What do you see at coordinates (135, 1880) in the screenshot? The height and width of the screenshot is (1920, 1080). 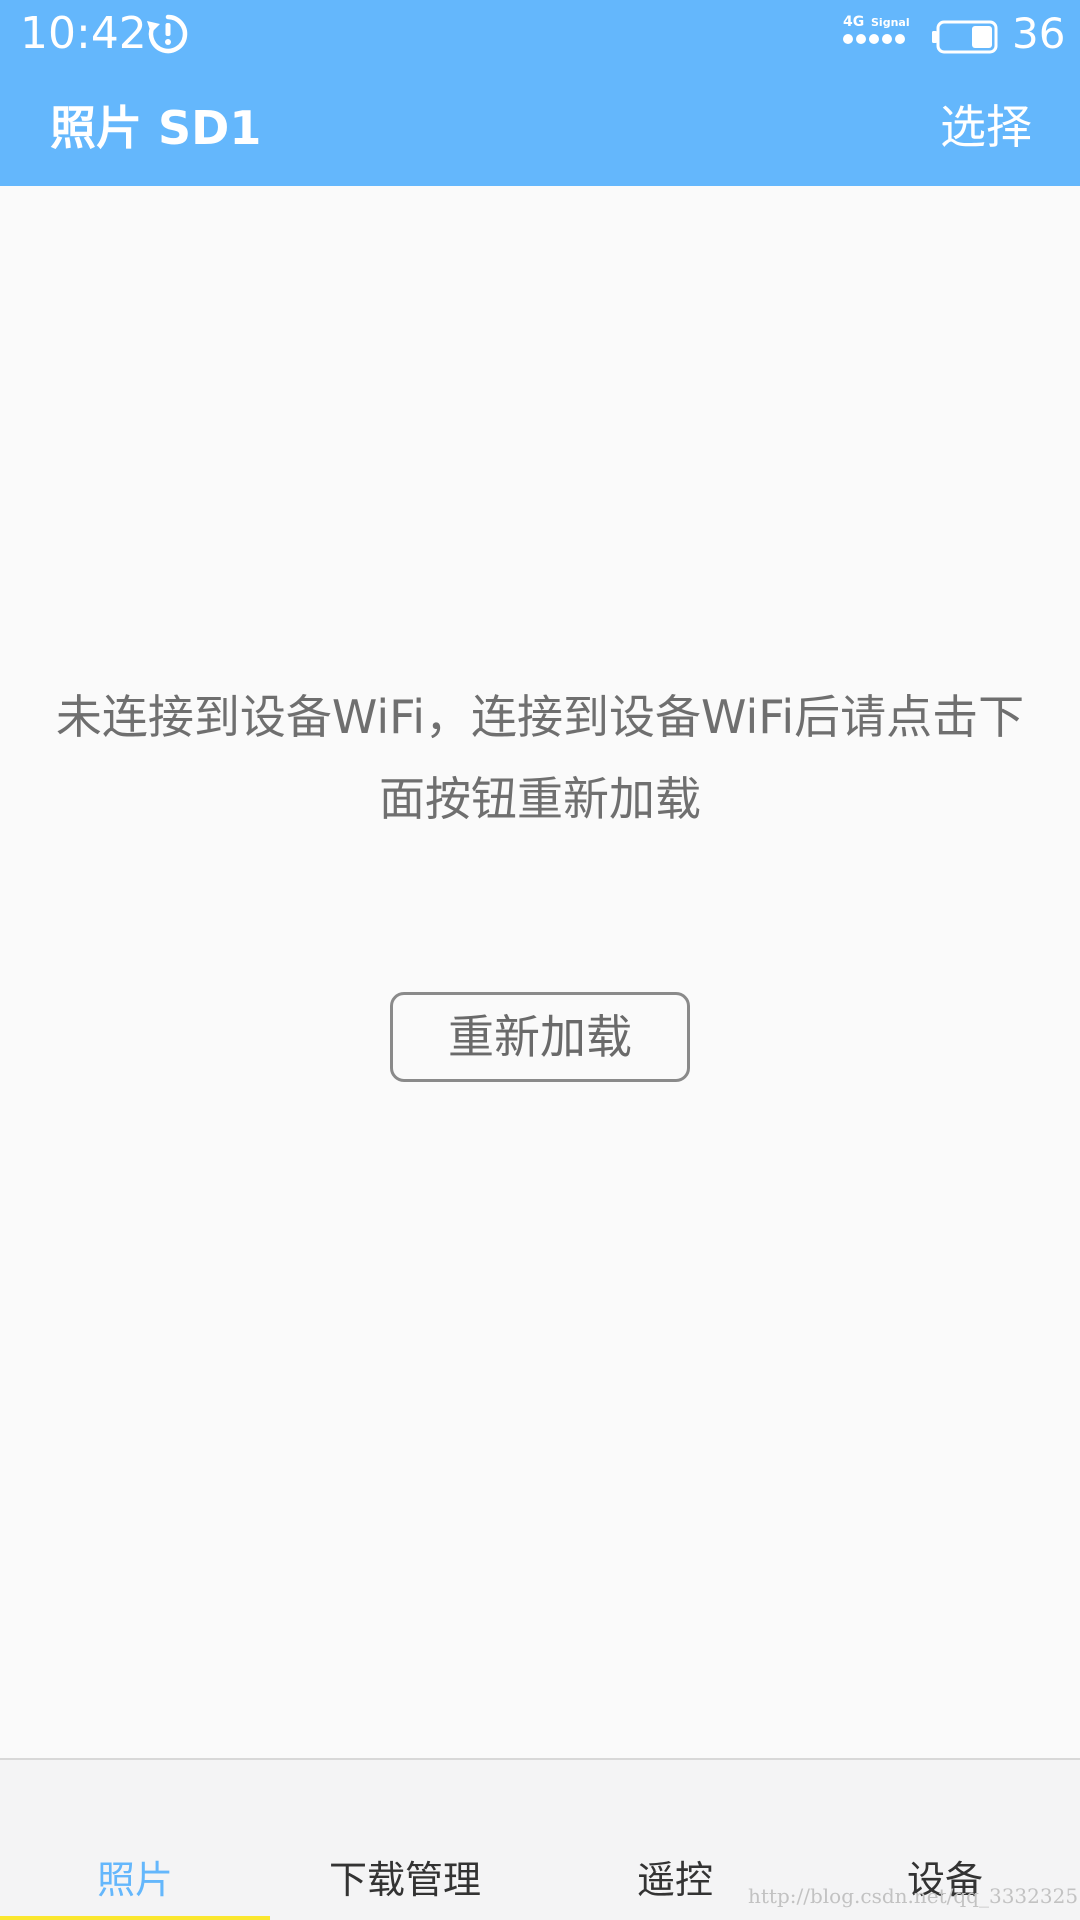 I see `tab-photos: 照片` at bounding box center [135, 1880].